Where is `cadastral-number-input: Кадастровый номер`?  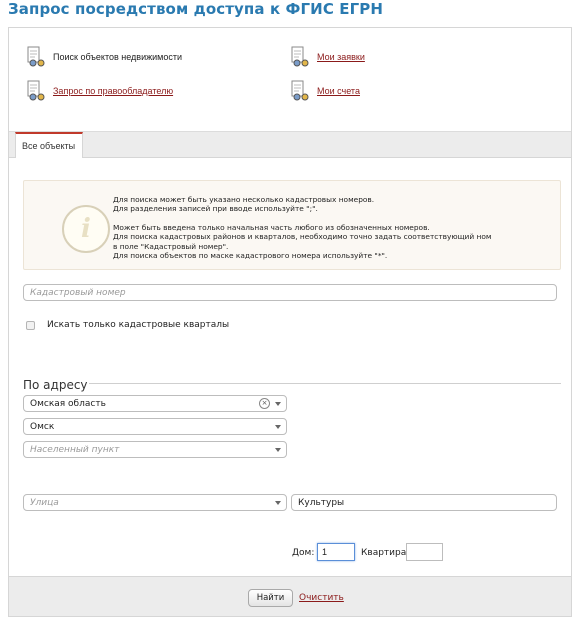
cadastral-number-input: Кадастровый номер is located at coordinates (290, 292).